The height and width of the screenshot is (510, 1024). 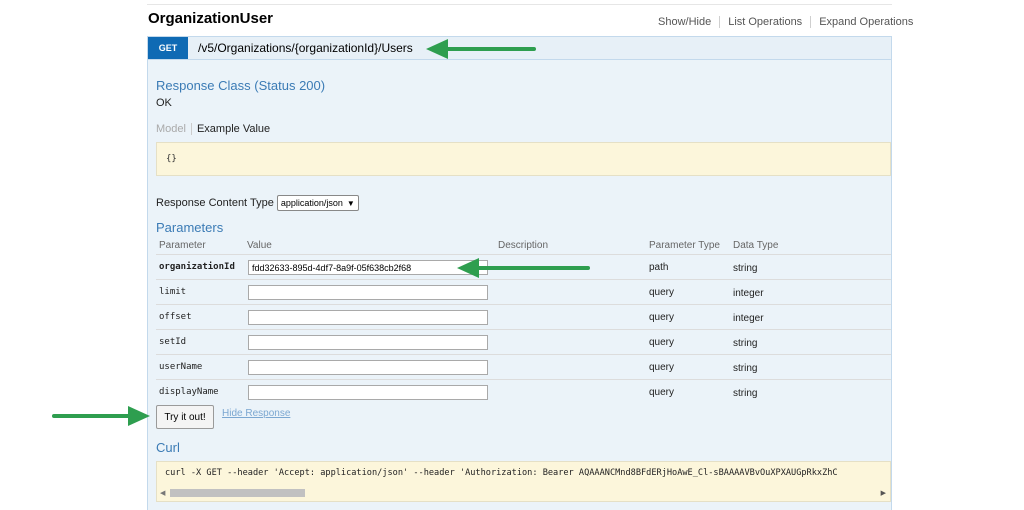 I want to click on param-name: limit, so click(x=173, y=292).